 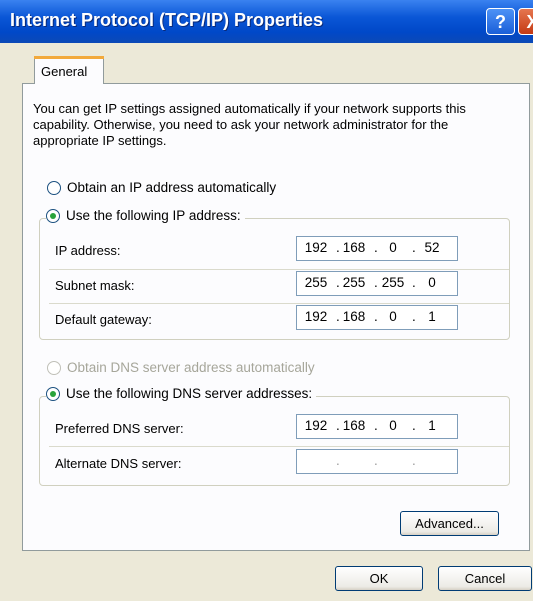 I want to click on tab-highlight, so click(x=69, y=57).